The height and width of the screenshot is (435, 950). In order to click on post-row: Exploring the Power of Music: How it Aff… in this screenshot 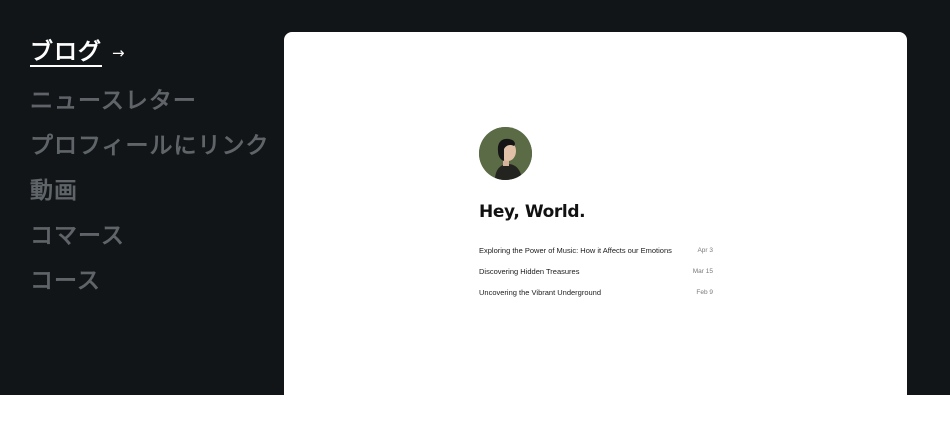, I will do `click(596, 250)`.